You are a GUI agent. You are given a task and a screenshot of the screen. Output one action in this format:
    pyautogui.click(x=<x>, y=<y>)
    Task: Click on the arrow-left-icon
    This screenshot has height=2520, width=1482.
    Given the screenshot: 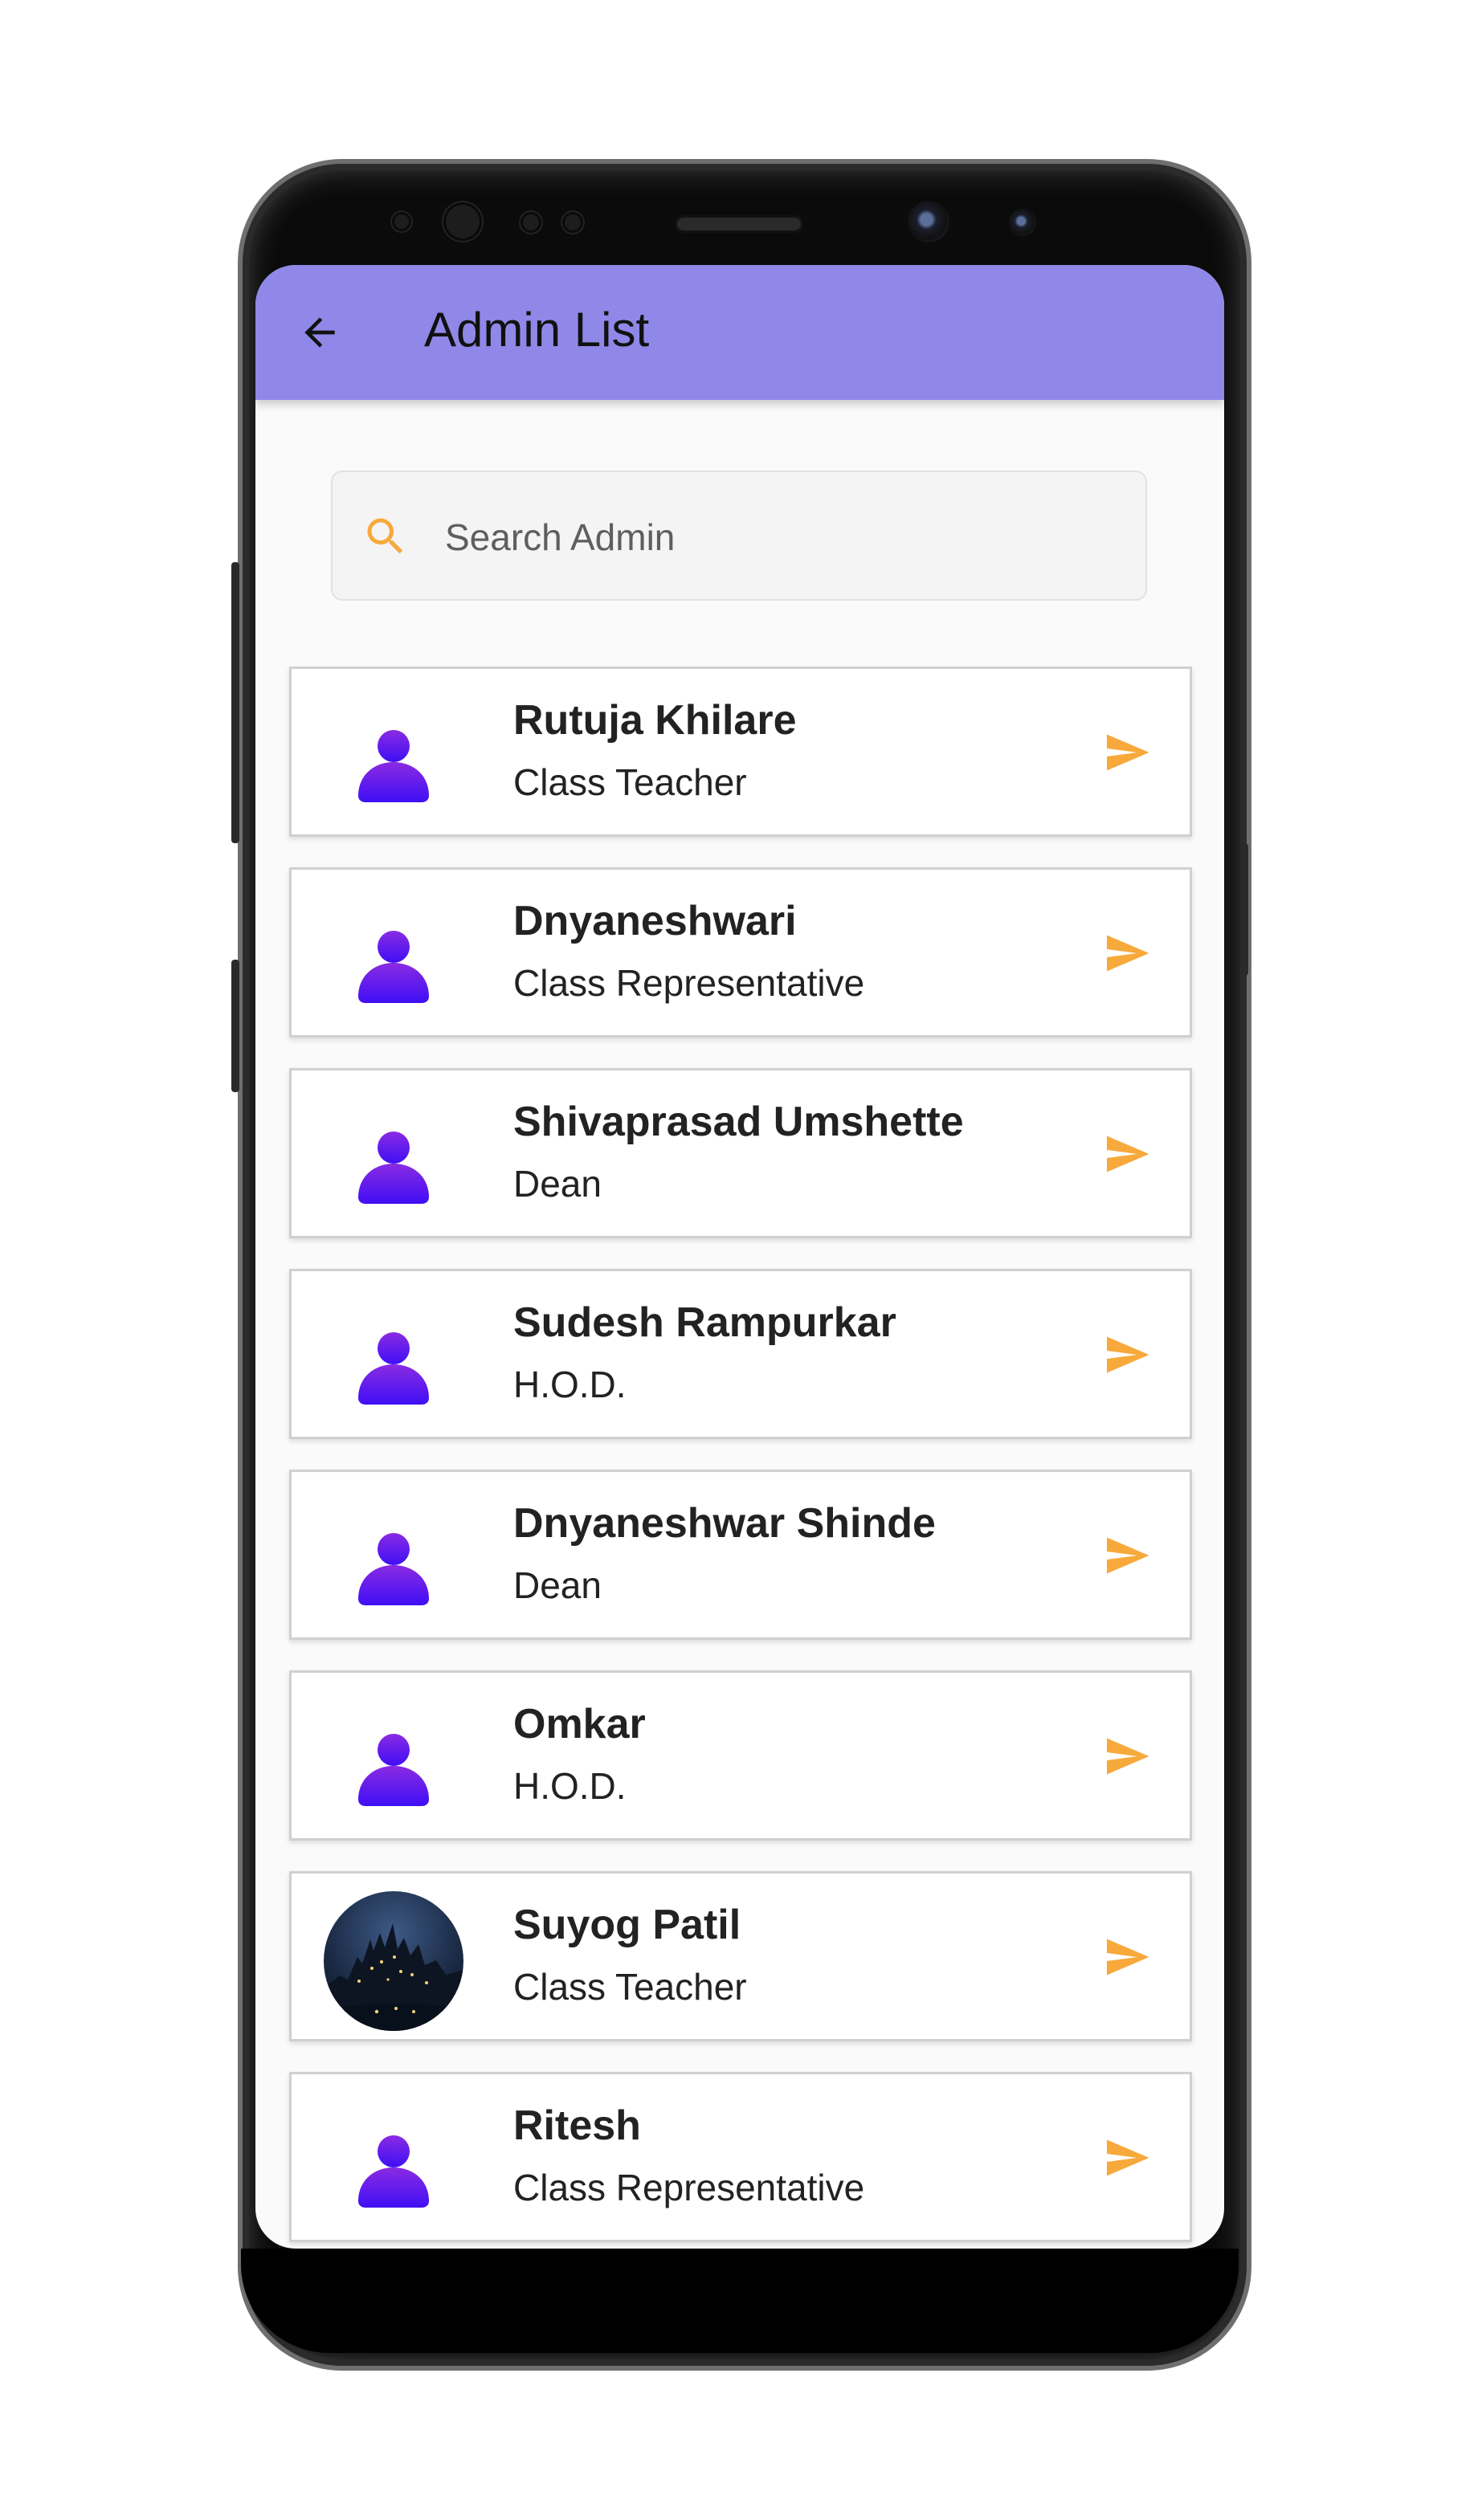 What is the action you would take?
    pyautogui.click(x=319, y=332)
    